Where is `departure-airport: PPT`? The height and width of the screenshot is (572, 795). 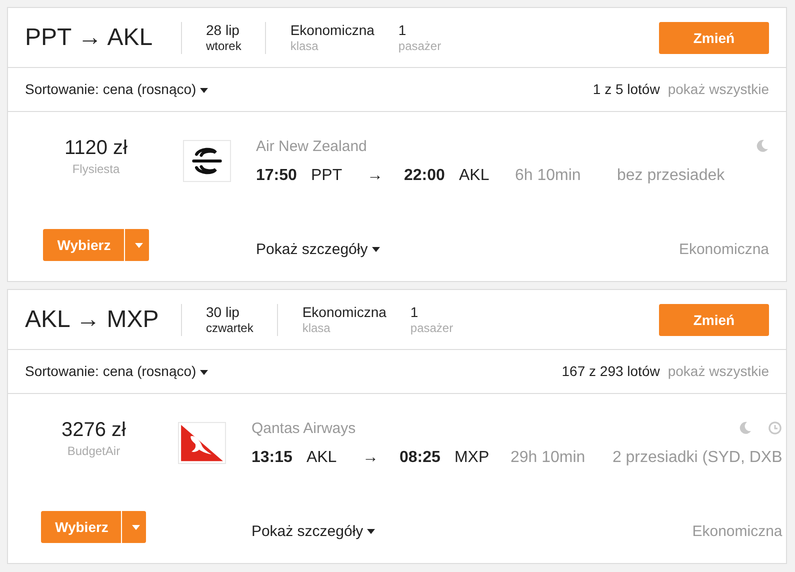
departure-airport: PPT is located at coordinates (327, 176).